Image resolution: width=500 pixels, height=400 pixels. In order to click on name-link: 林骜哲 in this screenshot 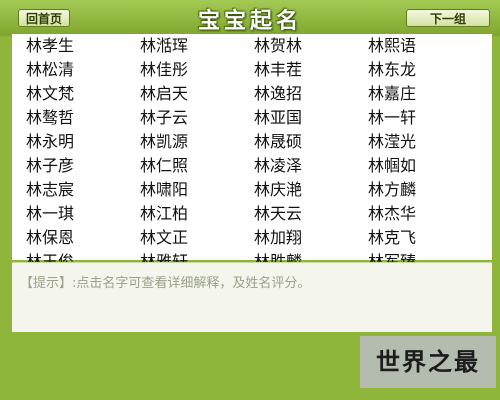, I will do `click(83, 118)`.